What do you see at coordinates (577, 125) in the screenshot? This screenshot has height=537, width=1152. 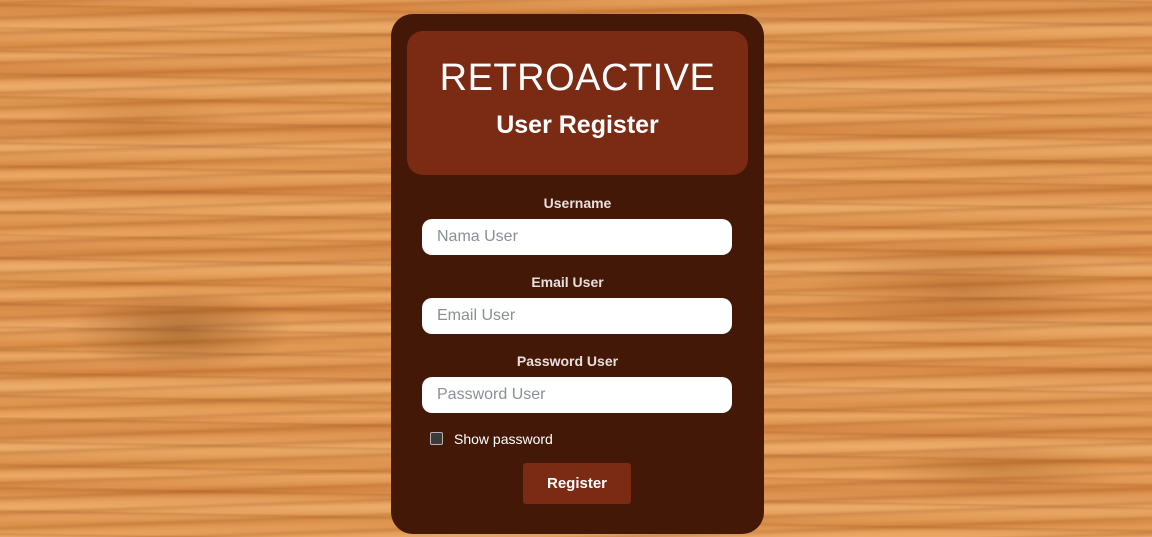 I see `page-title: User Register` at bounding box center [577, 125].